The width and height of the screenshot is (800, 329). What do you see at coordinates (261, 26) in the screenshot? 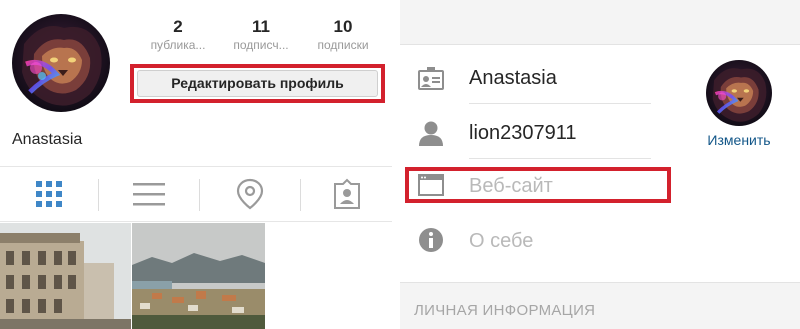
I see `followers-count: 11` at bounding box center [261, 26].